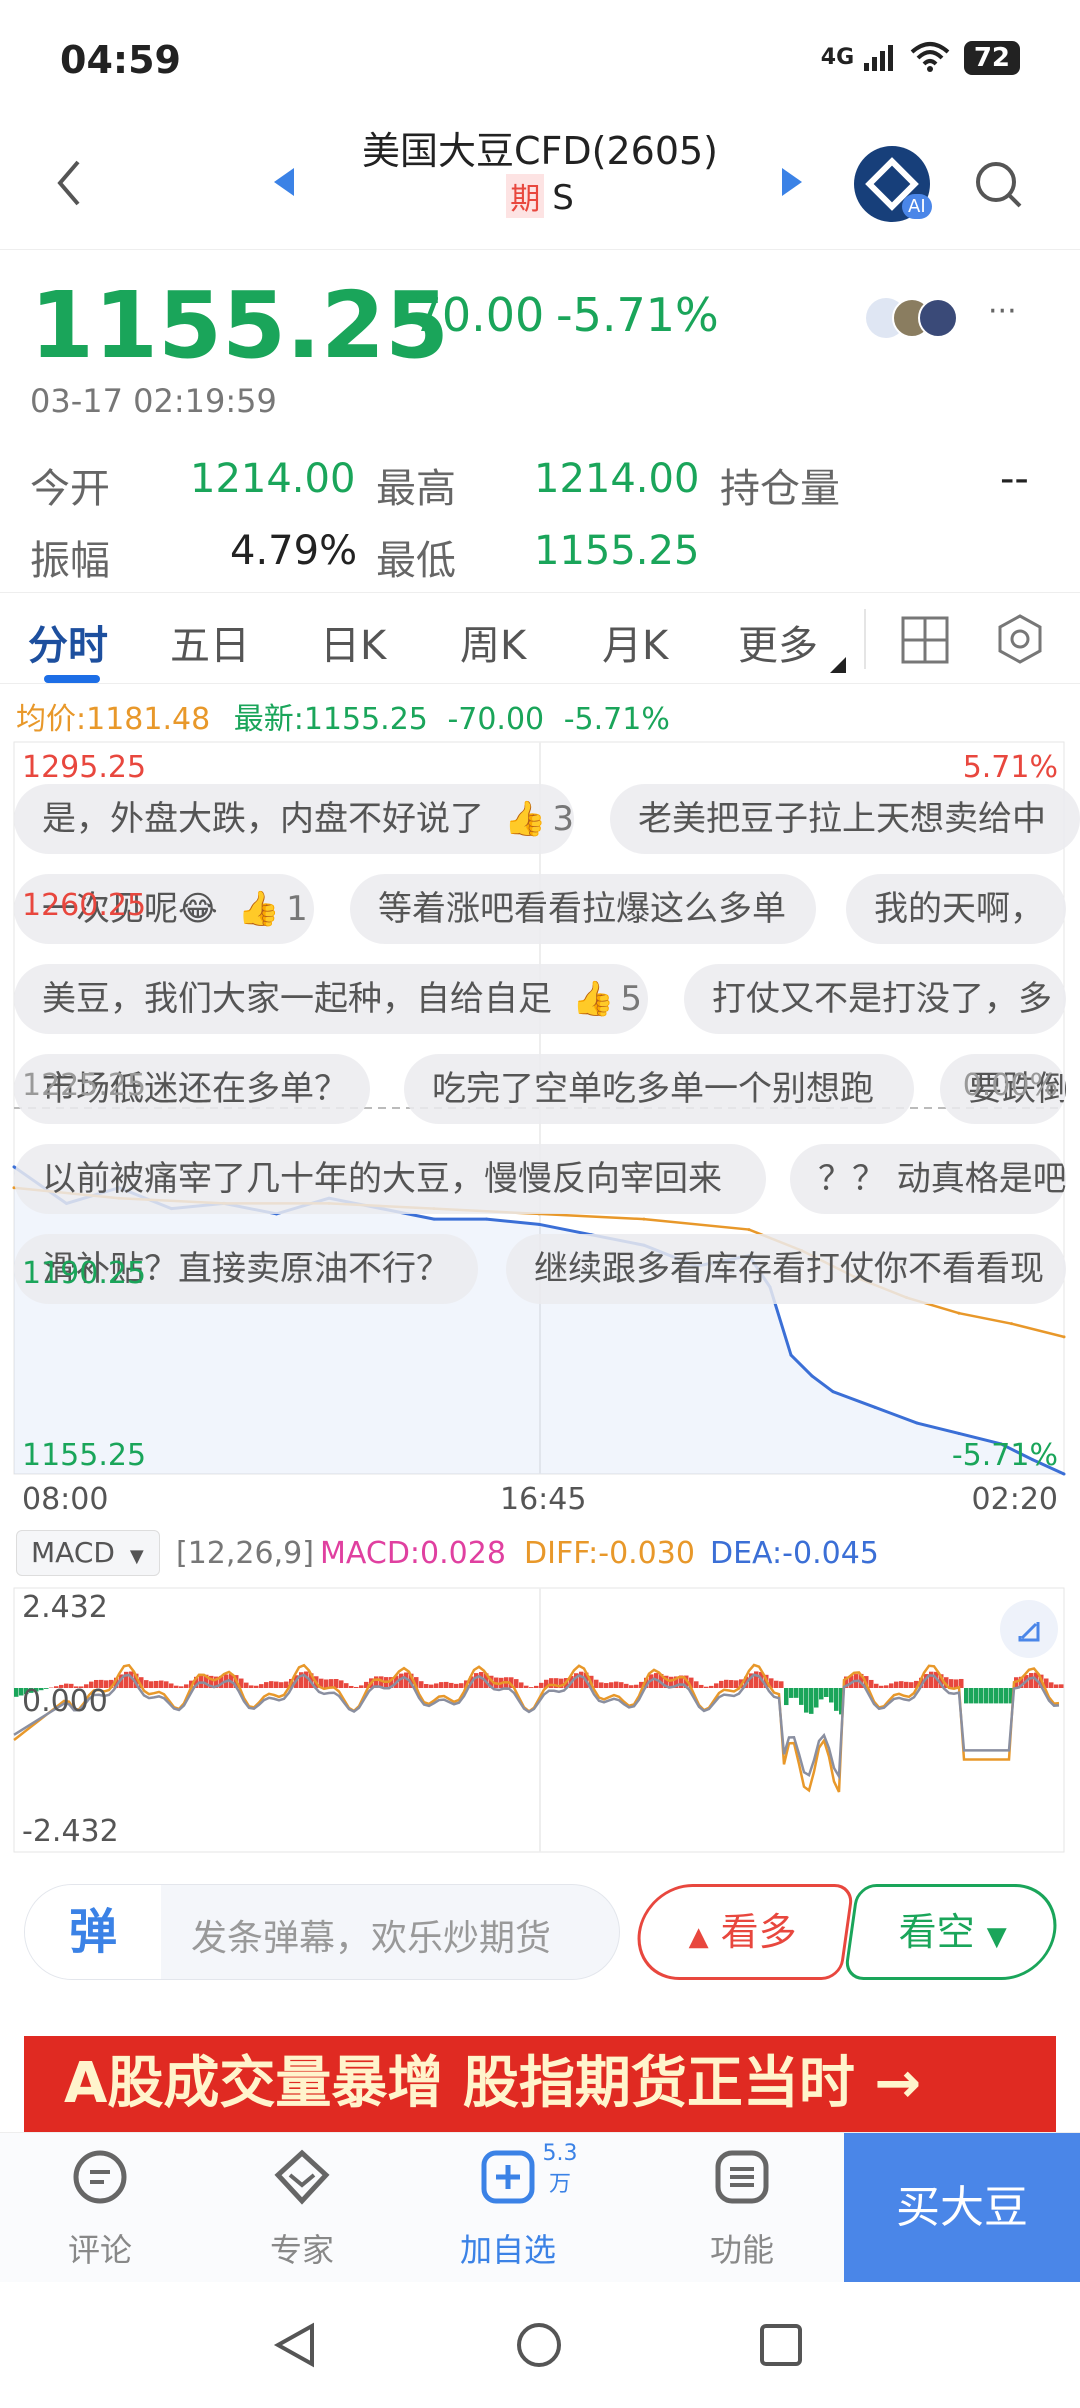  Describe the element at coordinates (583, 909) in the screenshot. I see `danmu-bubble: 等着涨吧看看拉爆这么多单` at that location.